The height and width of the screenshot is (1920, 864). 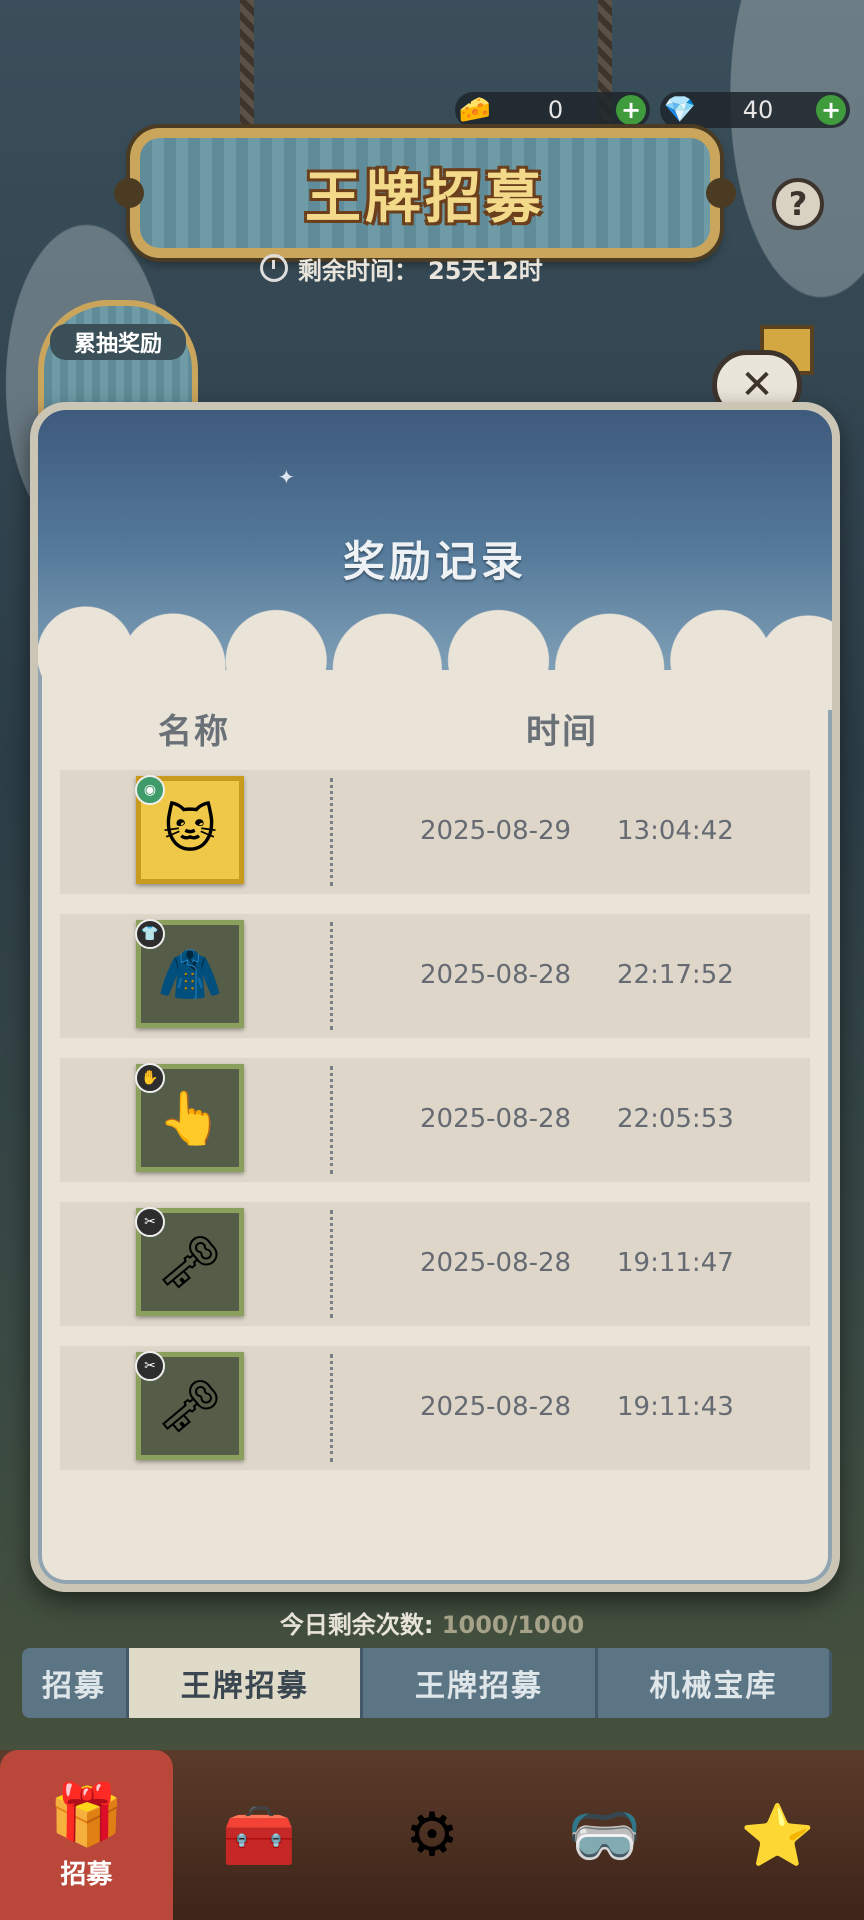 I want to click on recruit-tabs: 招募 王牌招募 王牌招募 机械宝库, so click(x=427, y=1683).